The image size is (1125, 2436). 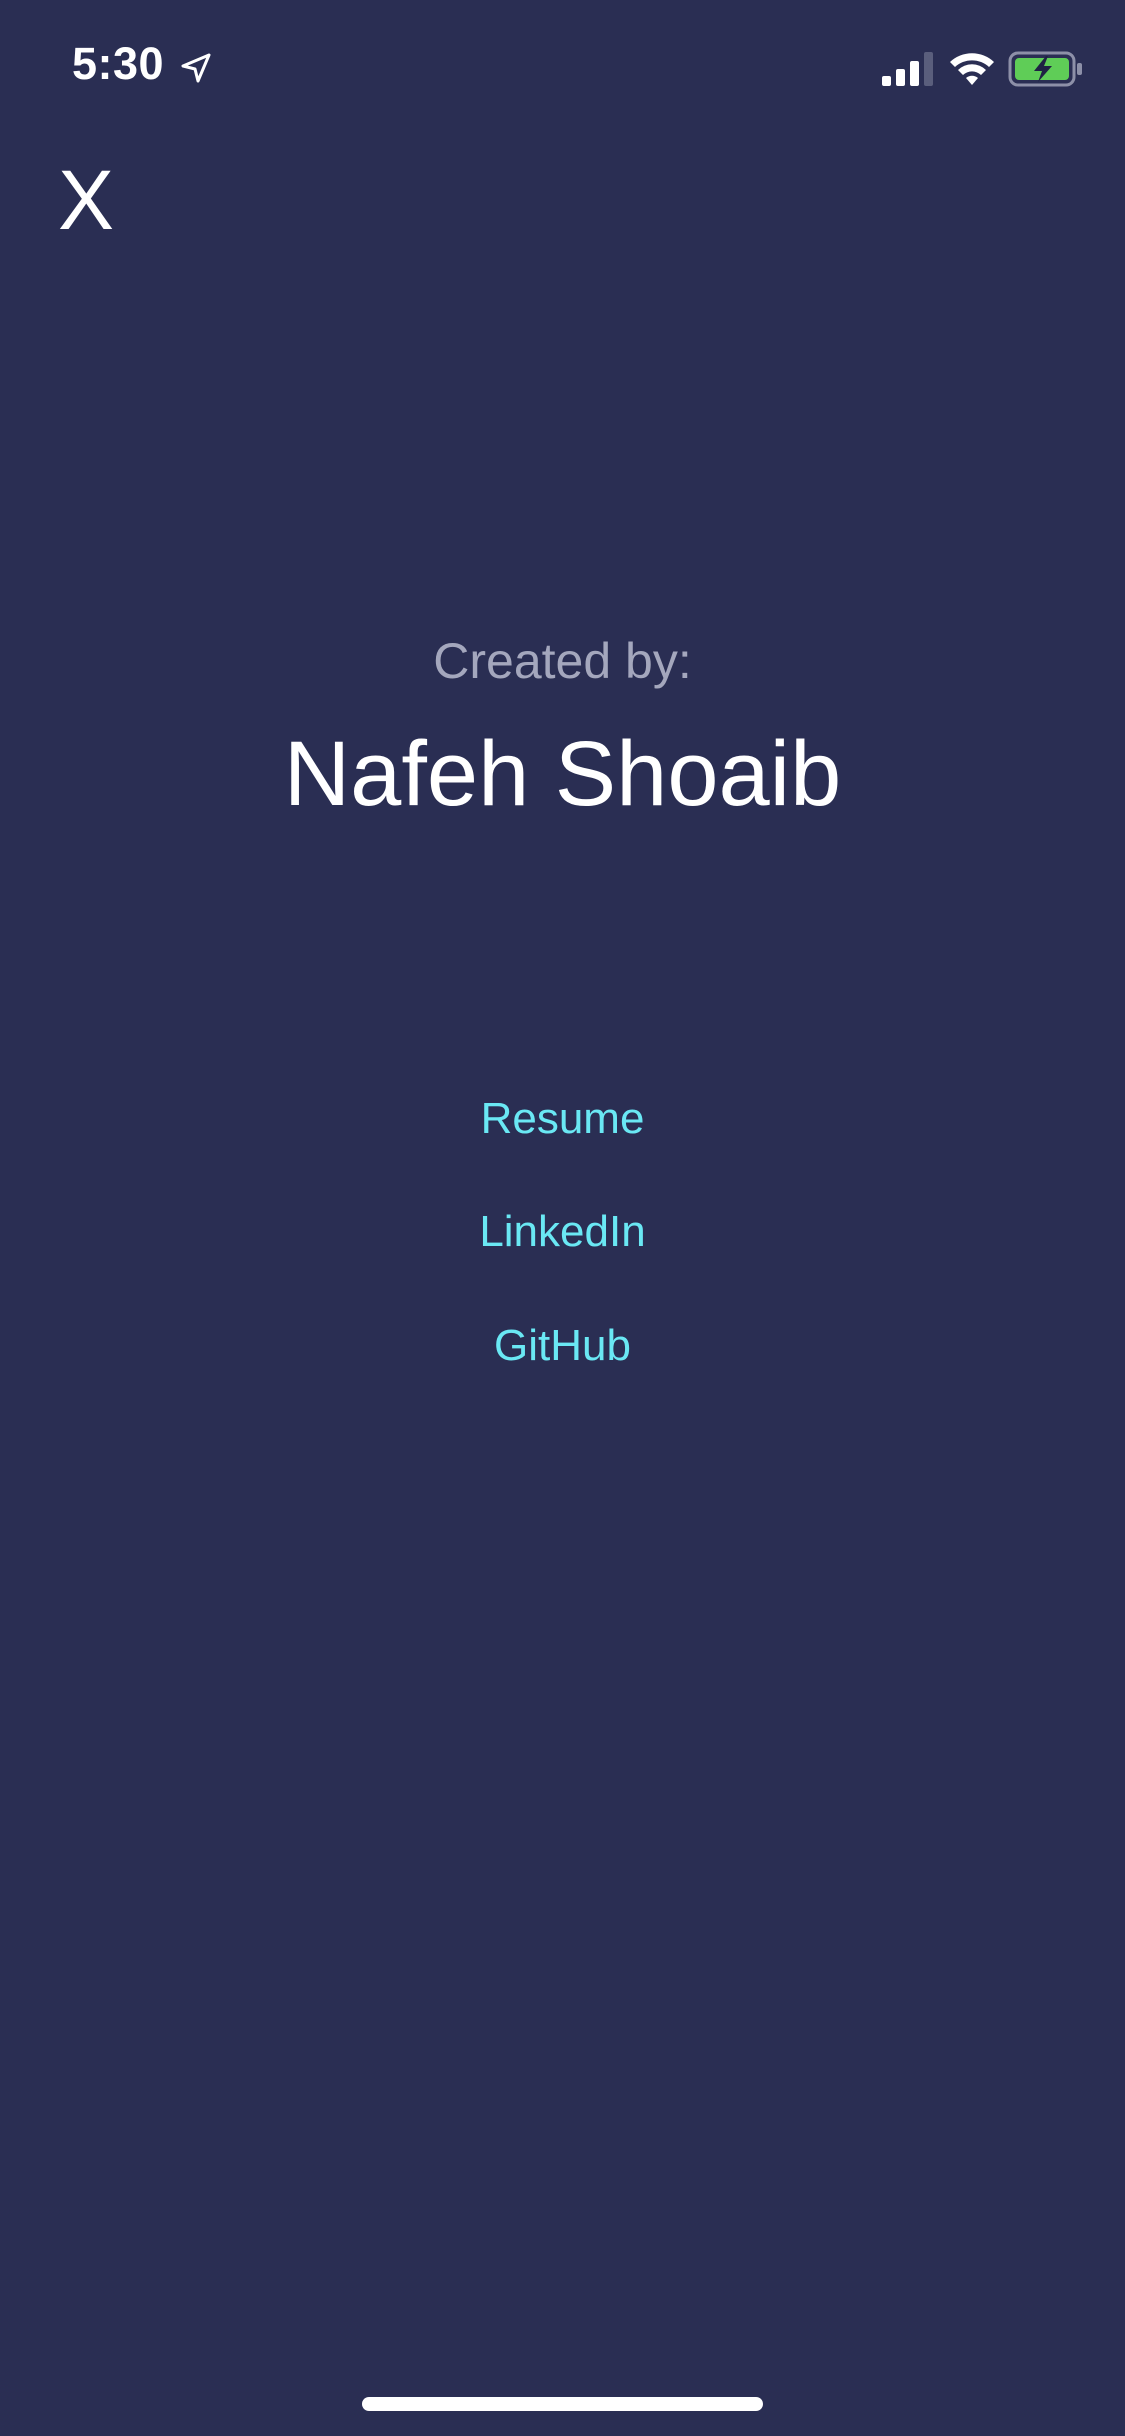 I want to click on created-by-label: Created by:, so click(x=562, y=661).